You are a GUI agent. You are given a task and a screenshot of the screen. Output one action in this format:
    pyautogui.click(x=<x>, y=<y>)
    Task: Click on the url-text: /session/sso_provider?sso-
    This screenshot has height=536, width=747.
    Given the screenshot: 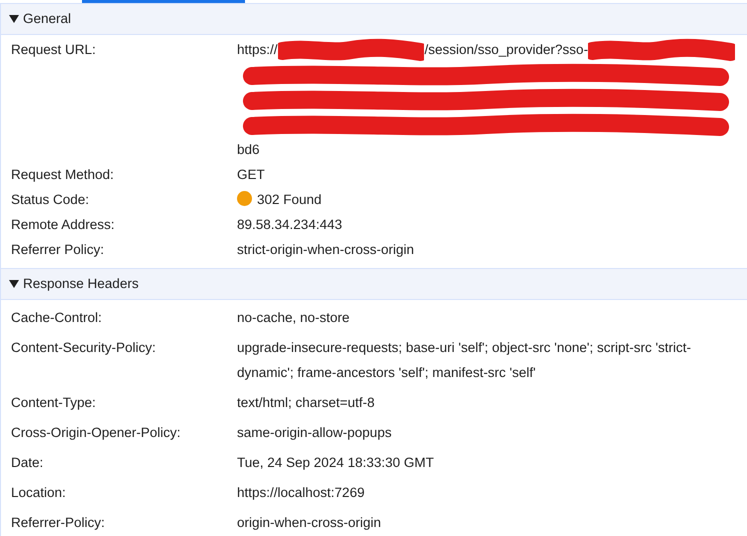 What is the action you would take?
    pyautogui.click(x=506, y=50)
    